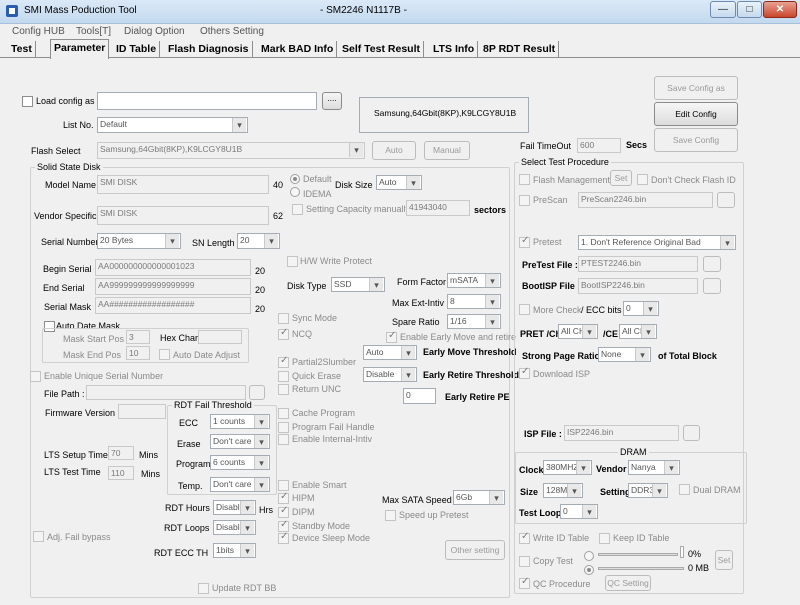 The image size is (800, 605). I want to click on lts-setup-time-input: 70, so click(121, 453).